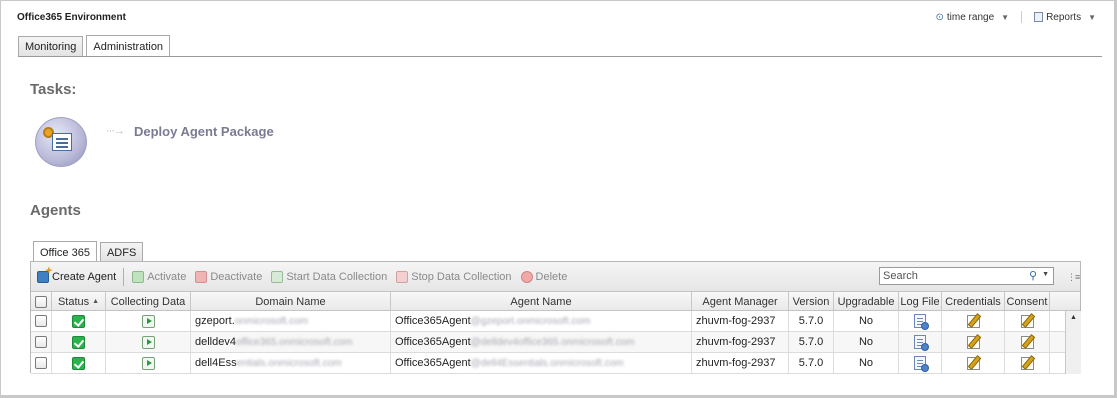 Image resolution: width=1117 pixels, height=398 pixels. I want to click on deactivate-label: Deactivate, so click(236, 276).